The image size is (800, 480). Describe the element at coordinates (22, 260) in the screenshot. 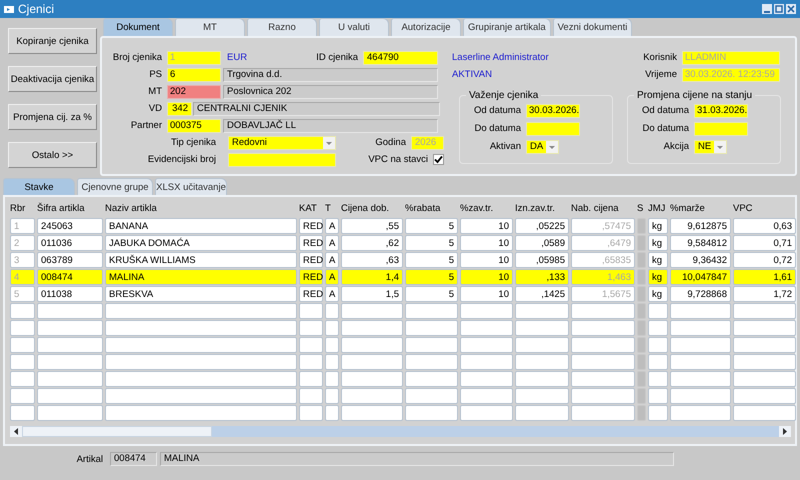

I see `table-cell: 3` at that location.